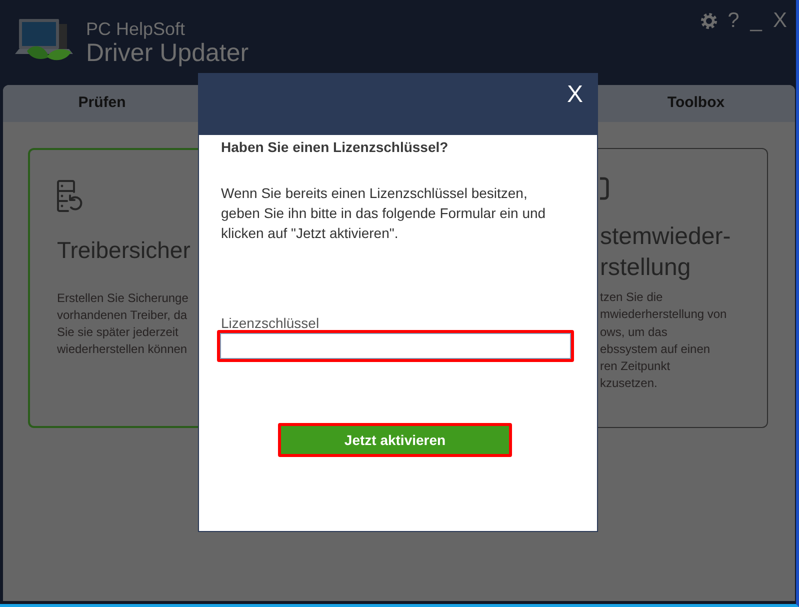 This screenshot has height=607, width=799. I want to click on card-description: tzen Sie die mwiederherstellung von ows, um das ebssystem auf einen ren Zeitpunkt kzusetzen., so click(663, 340).